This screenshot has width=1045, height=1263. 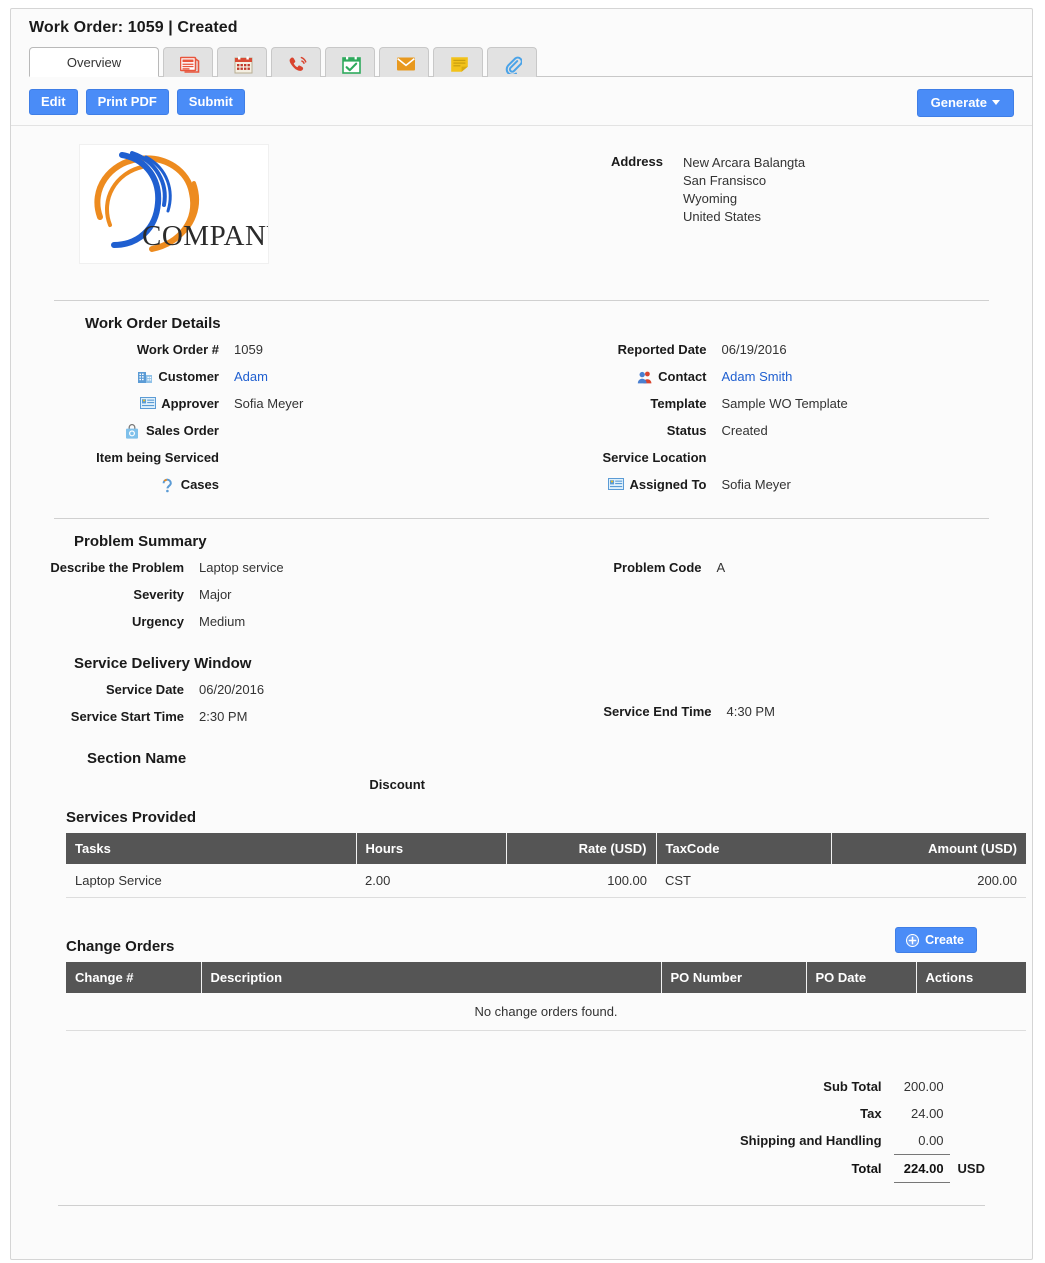 I want to click on field-service-start-time: Service Start Time 2:30 PM, so click(x=275, y=717).